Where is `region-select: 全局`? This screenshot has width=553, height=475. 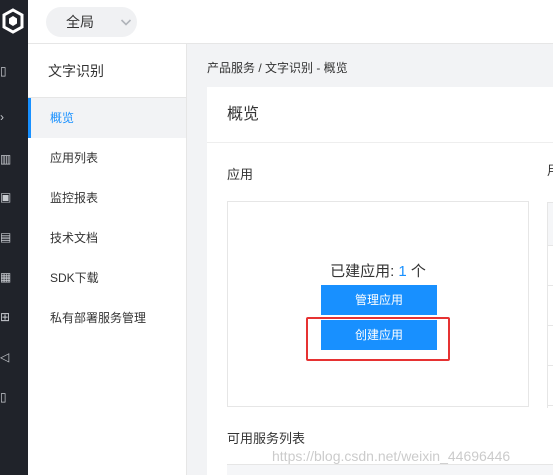
region-select: 全局 is located at coordinates (91, 22).